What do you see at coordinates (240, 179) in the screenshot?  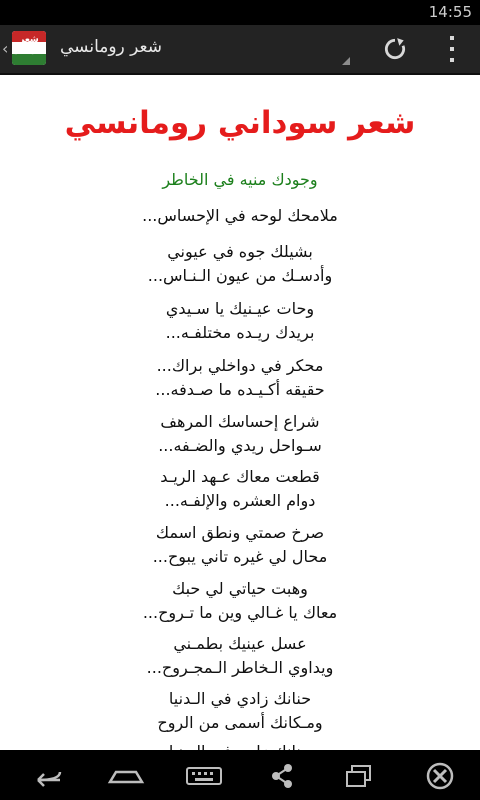 I see `poem-subtitle: وجودك منيه في الخاطر` at bounding box center [240, 179].